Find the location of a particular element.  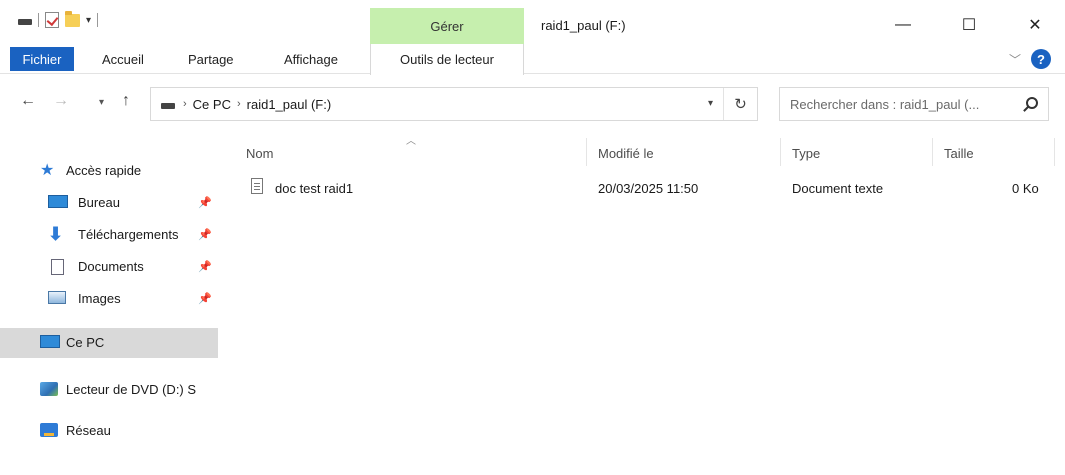

sidebar-item-label: Bureau is located at coordinates (99, 202).